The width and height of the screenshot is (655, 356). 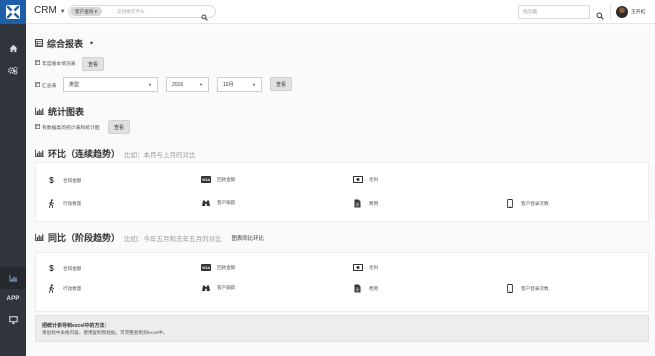 I want to click on svg-text: VISA, so click(x=206, y=268).